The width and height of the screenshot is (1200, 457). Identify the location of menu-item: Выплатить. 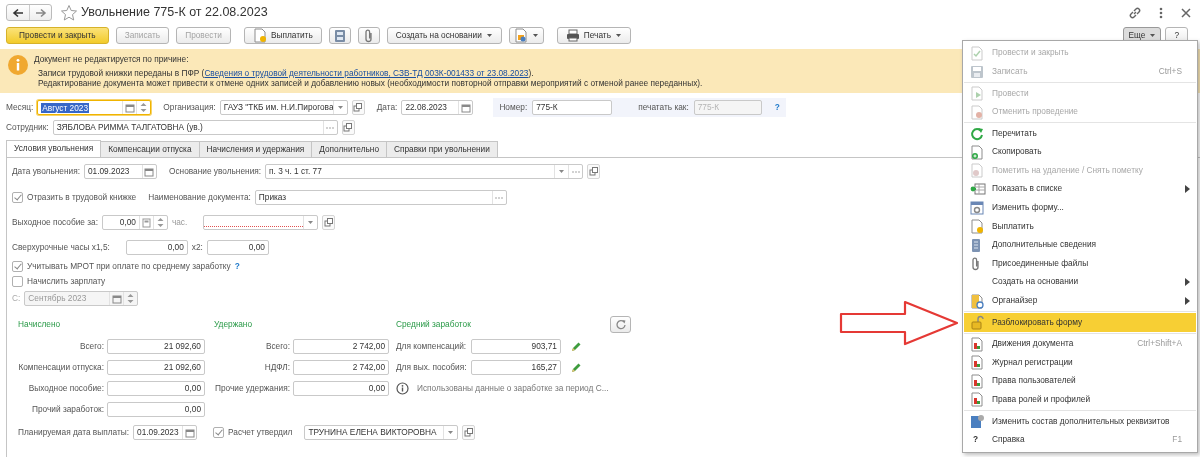
(1080, 226).